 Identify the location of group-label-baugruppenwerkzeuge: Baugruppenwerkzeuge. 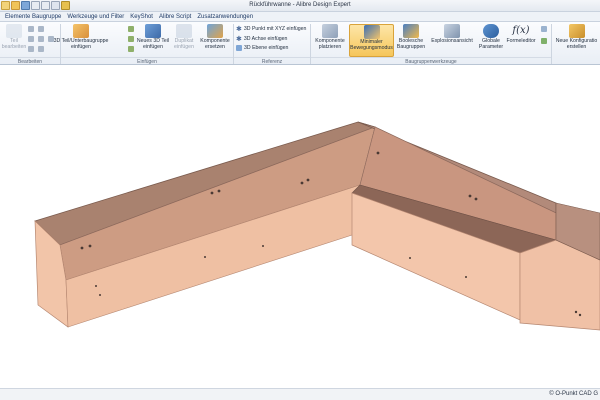
(431, 61).